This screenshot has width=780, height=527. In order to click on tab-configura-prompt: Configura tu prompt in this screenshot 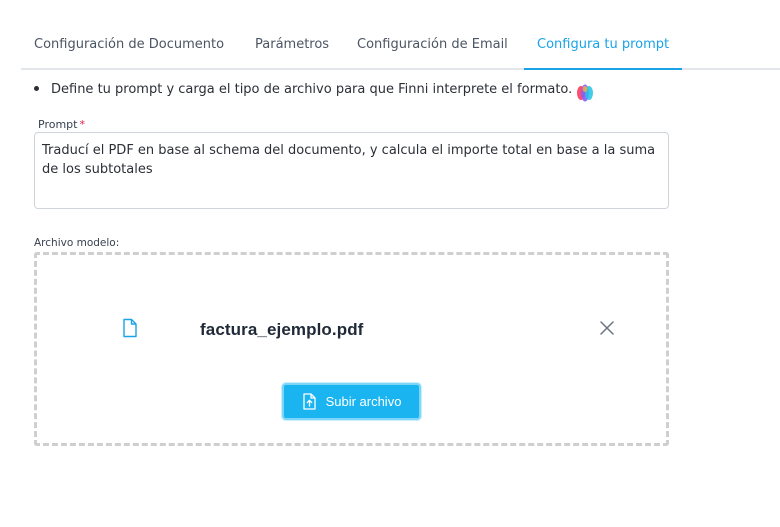, I will do `click(603, 48)`.